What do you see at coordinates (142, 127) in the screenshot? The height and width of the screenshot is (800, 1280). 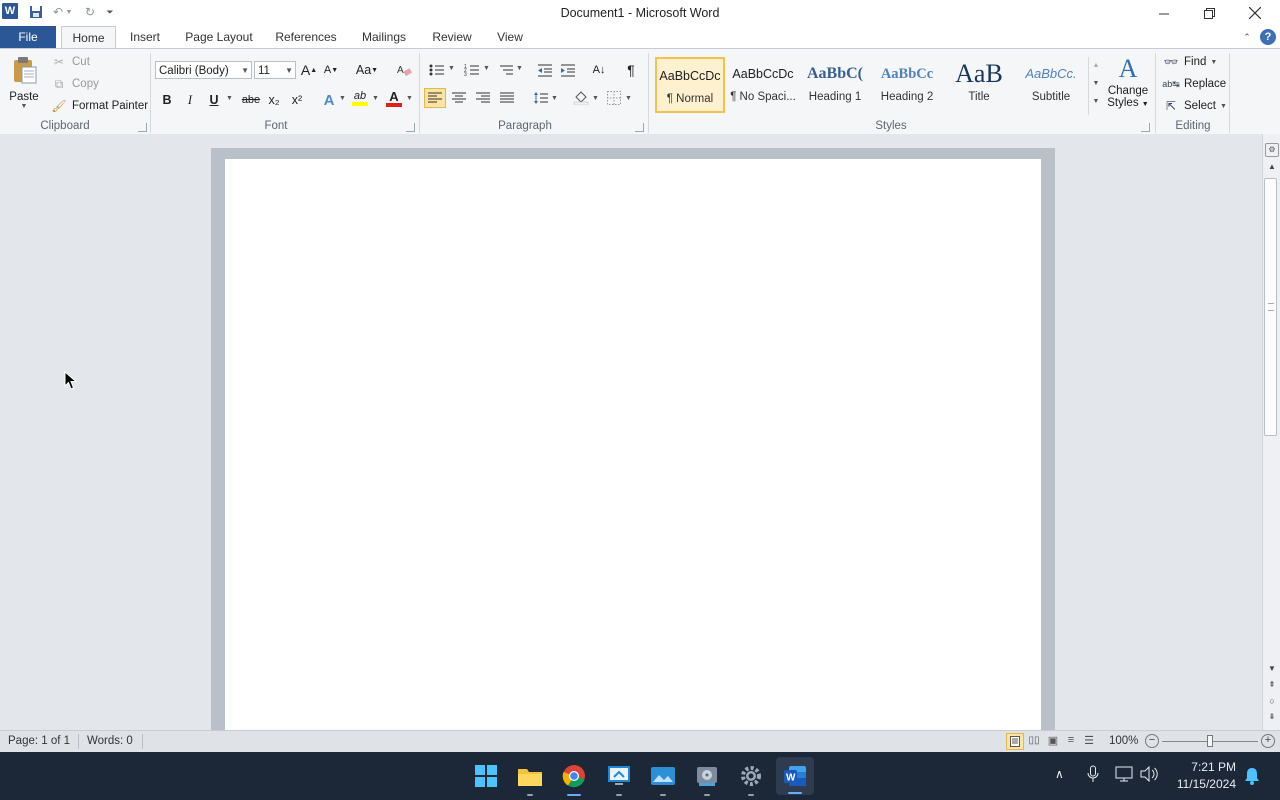 I see `clipboard-dialog-launcher` at bounding box center [142, 127].